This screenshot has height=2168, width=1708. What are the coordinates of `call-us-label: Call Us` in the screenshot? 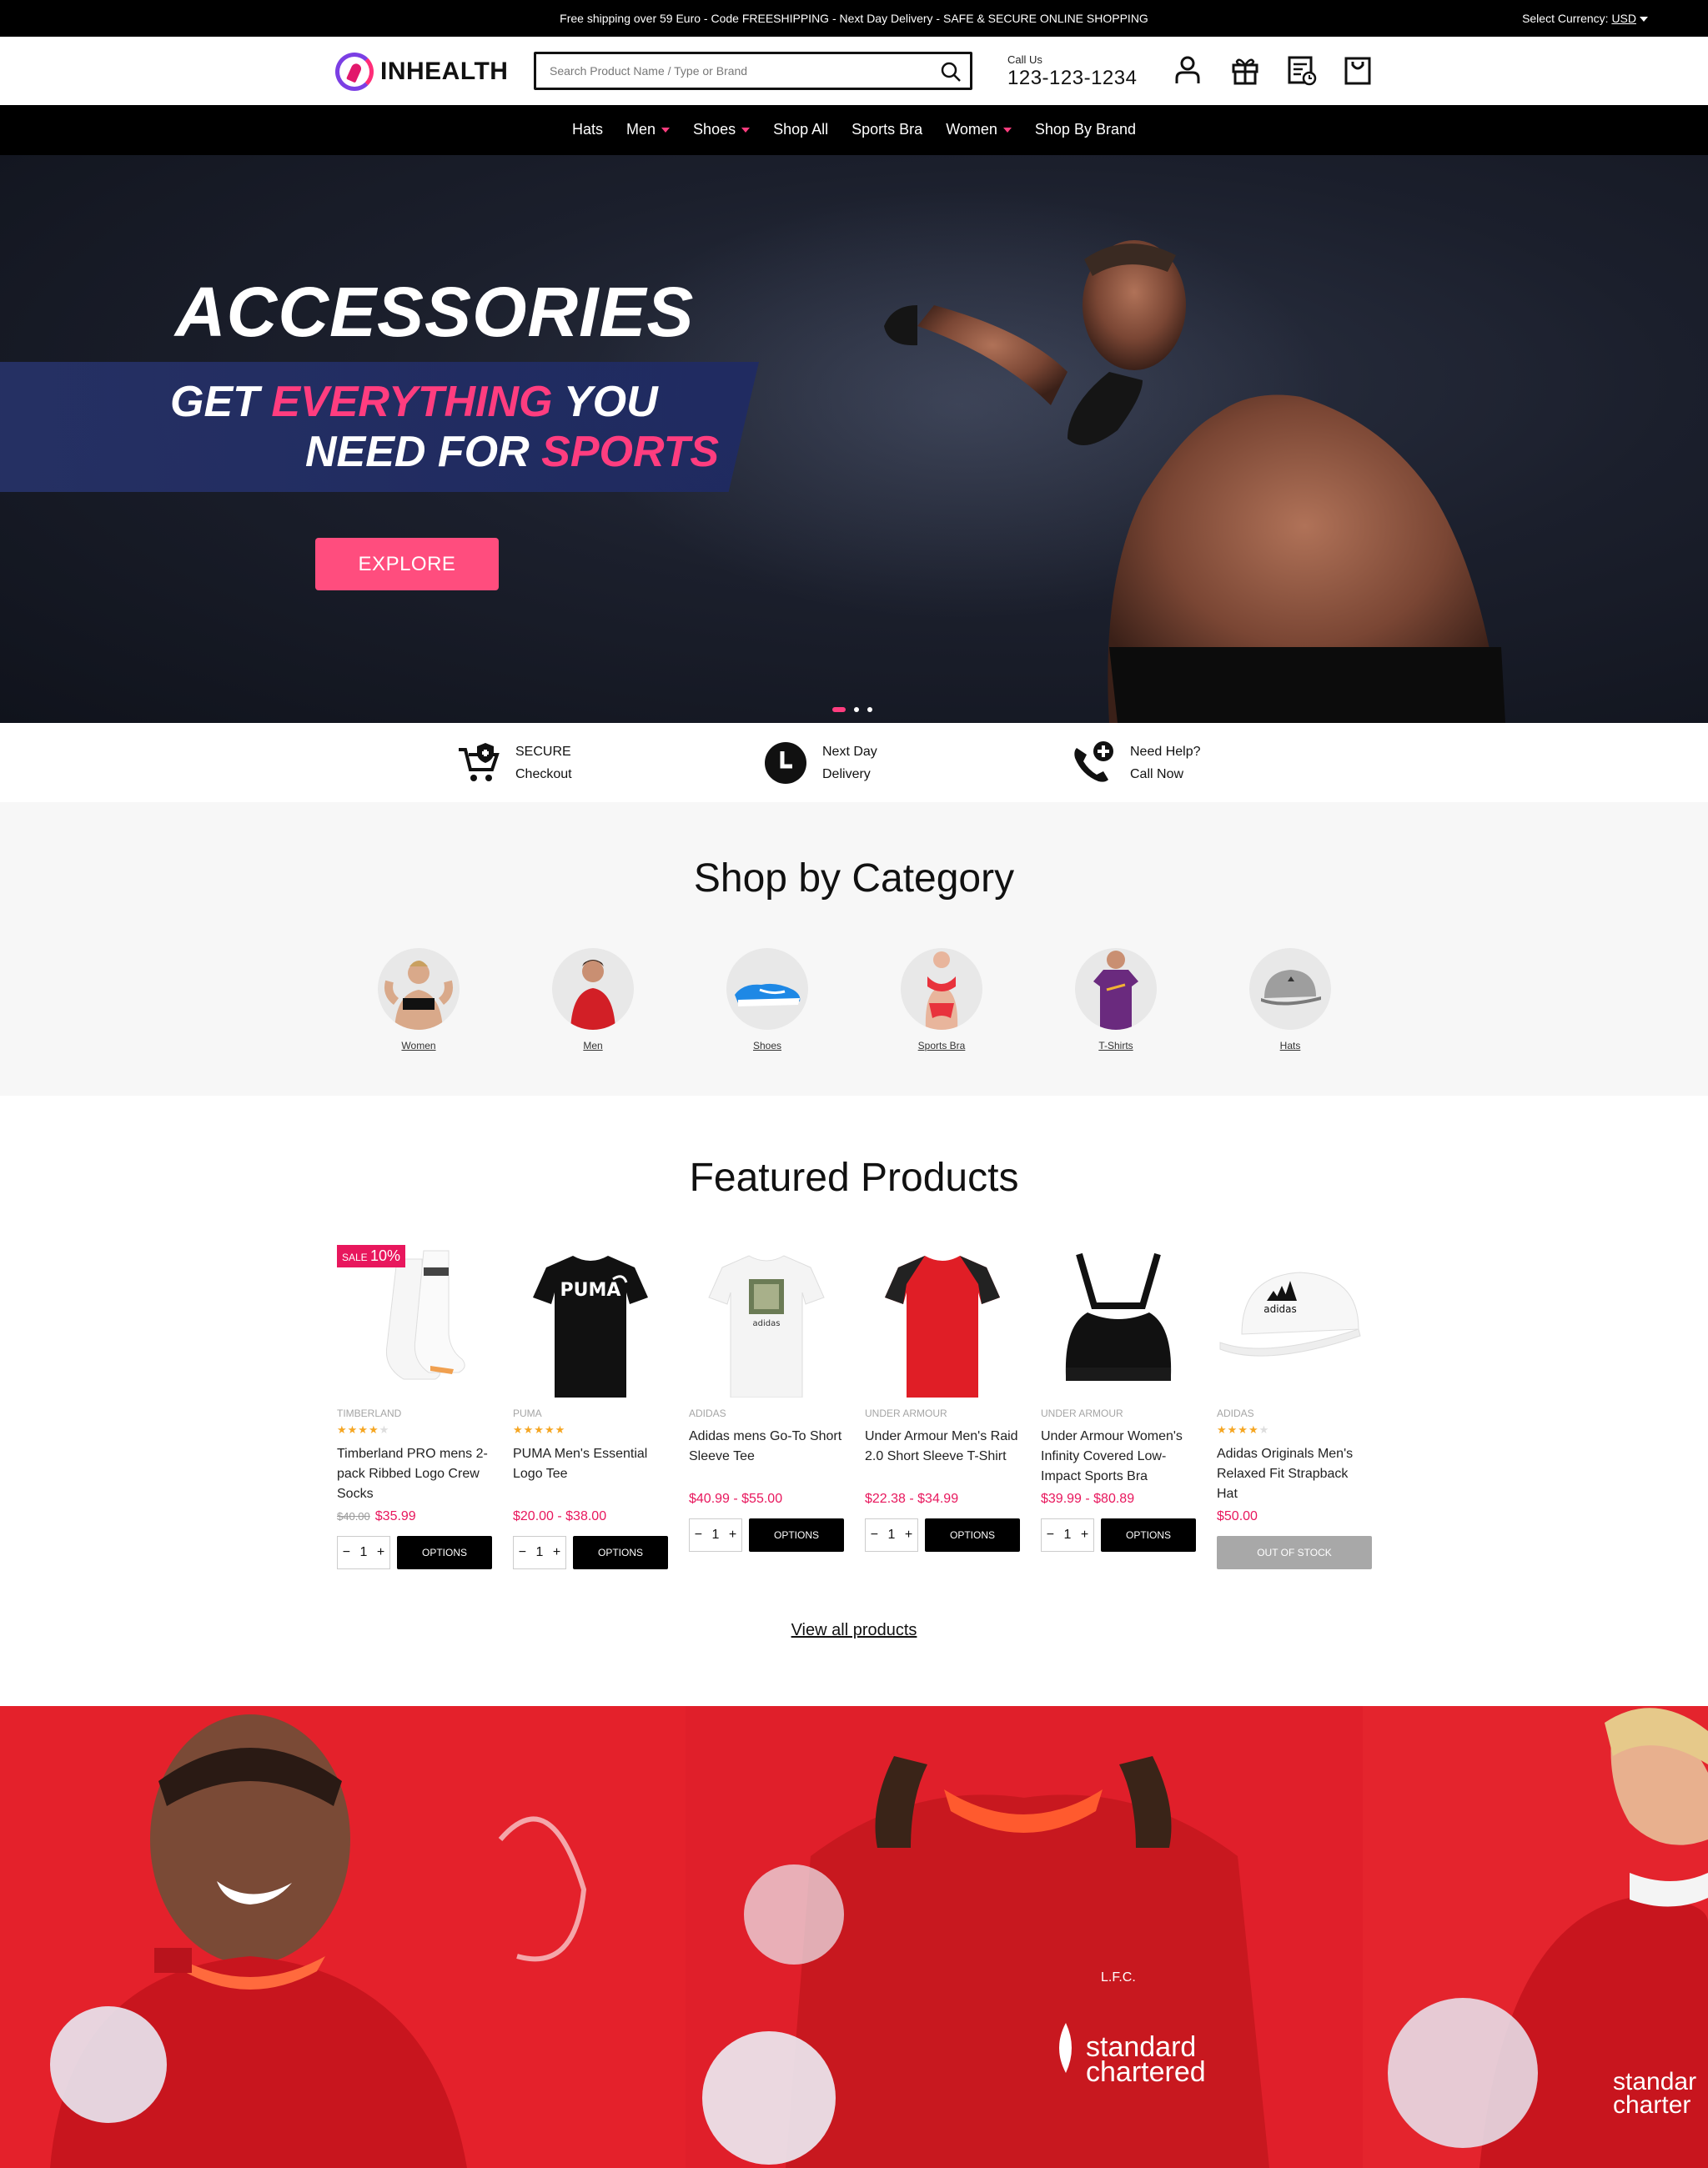 It's located at (1024, 59).